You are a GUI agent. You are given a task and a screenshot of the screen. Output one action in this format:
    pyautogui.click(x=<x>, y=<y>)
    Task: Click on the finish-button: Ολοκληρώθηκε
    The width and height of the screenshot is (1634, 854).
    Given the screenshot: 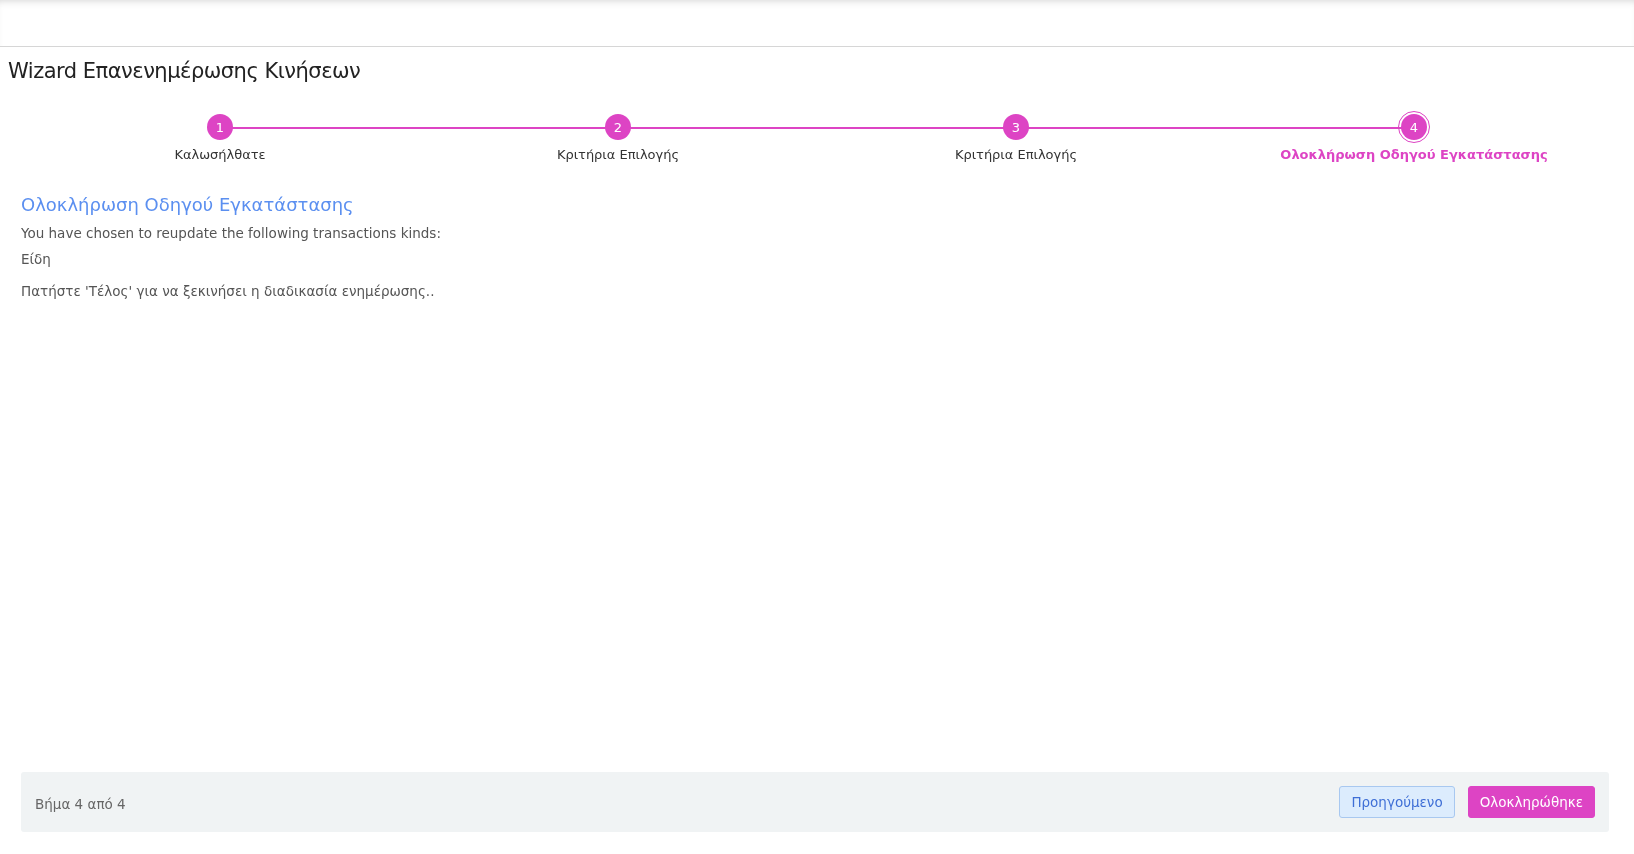 What is the action you would take?
    pyautogui.click(x=1531, y=802)
    